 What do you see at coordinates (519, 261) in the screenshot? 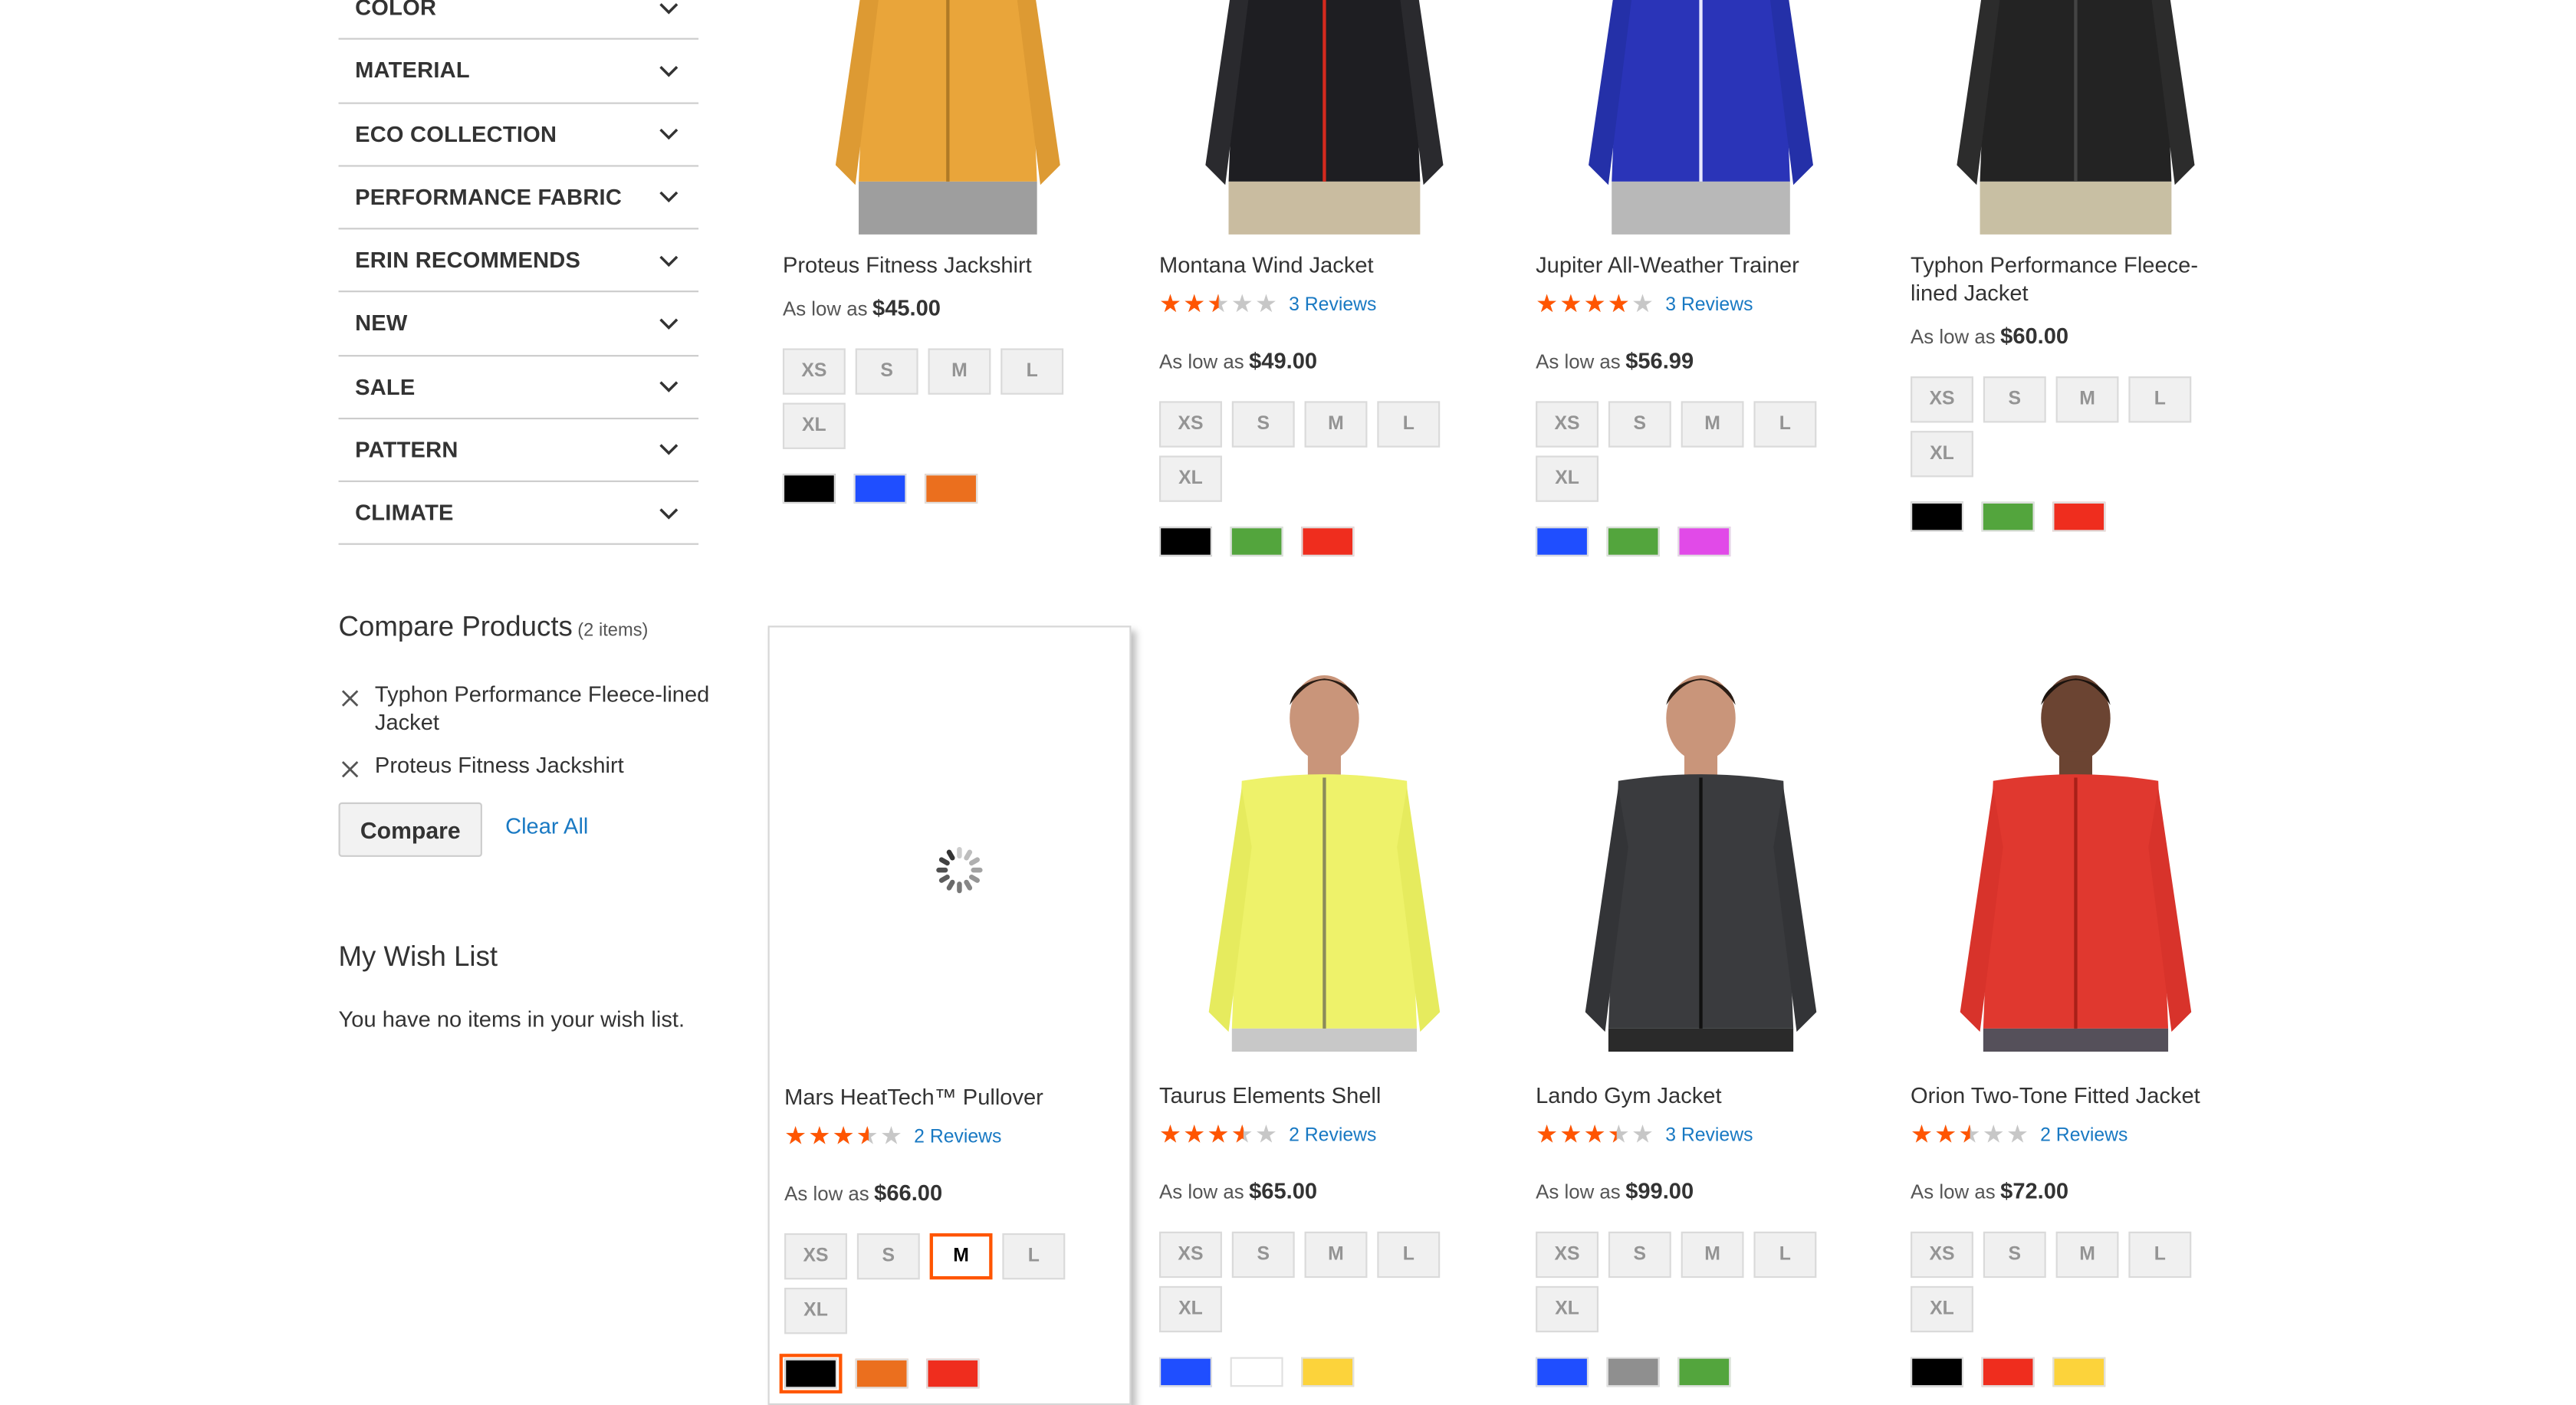
I see `filter-erin-recommends: ERIN RECOMMENDS` at bounding box center [519, 261].